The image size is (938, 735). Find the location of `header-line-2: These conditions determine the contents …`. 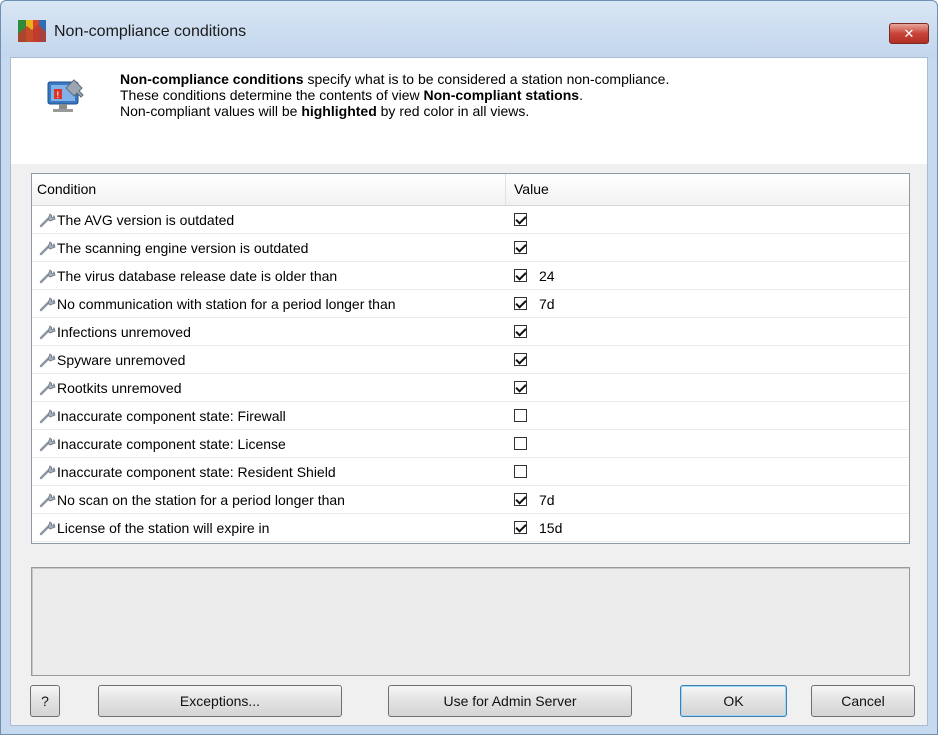

header-line-2: These conditions determine the contents … is located at coordinates (351, 95).